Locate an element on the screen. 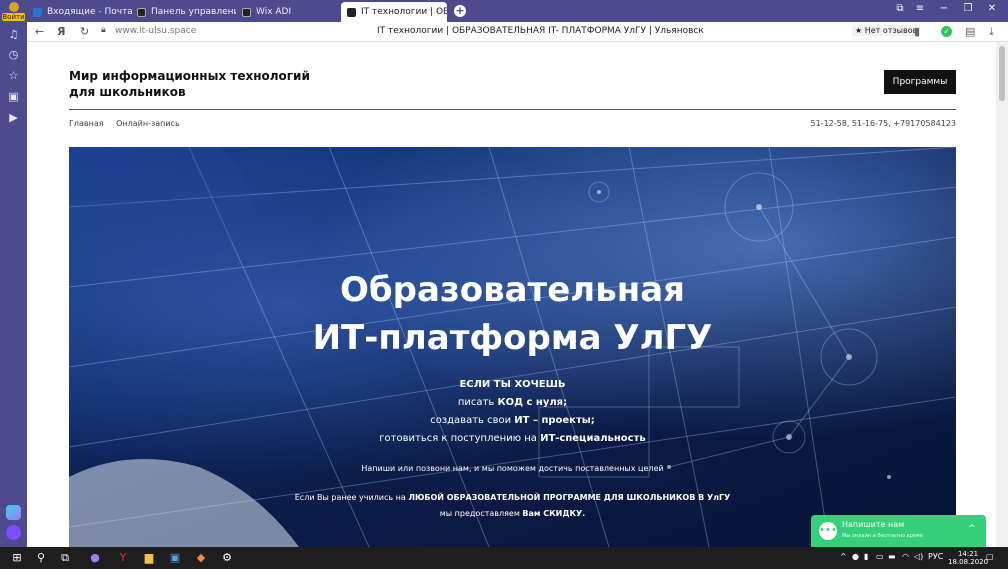 This screenshot has height=569, width=1008. discount-bold: Вам СКИДКУ. is located at coordinates (554, 513).